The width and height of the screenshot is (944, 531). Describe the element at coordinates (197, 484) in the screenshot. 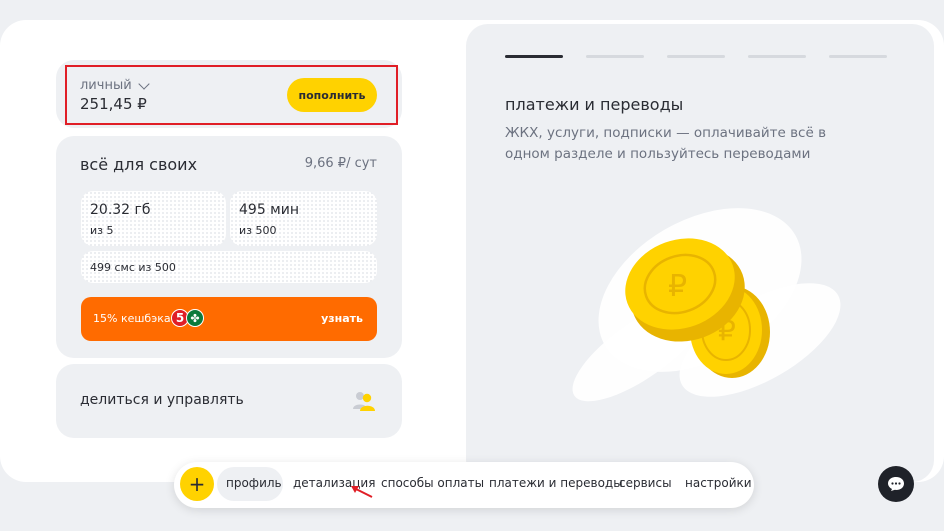

I see `add-button: +` at that location.